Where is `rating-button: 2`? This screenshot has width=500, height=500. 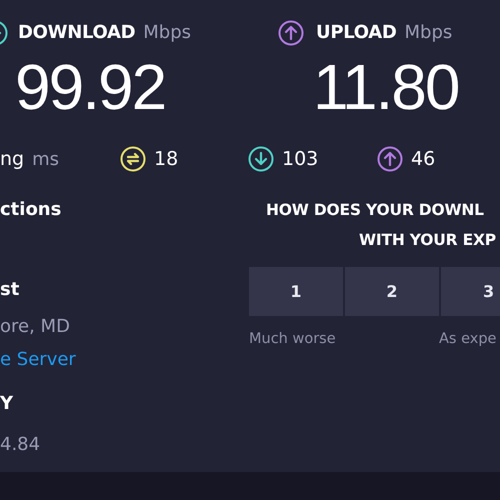 rating-button: 2 is located at coordinates (392, 291).